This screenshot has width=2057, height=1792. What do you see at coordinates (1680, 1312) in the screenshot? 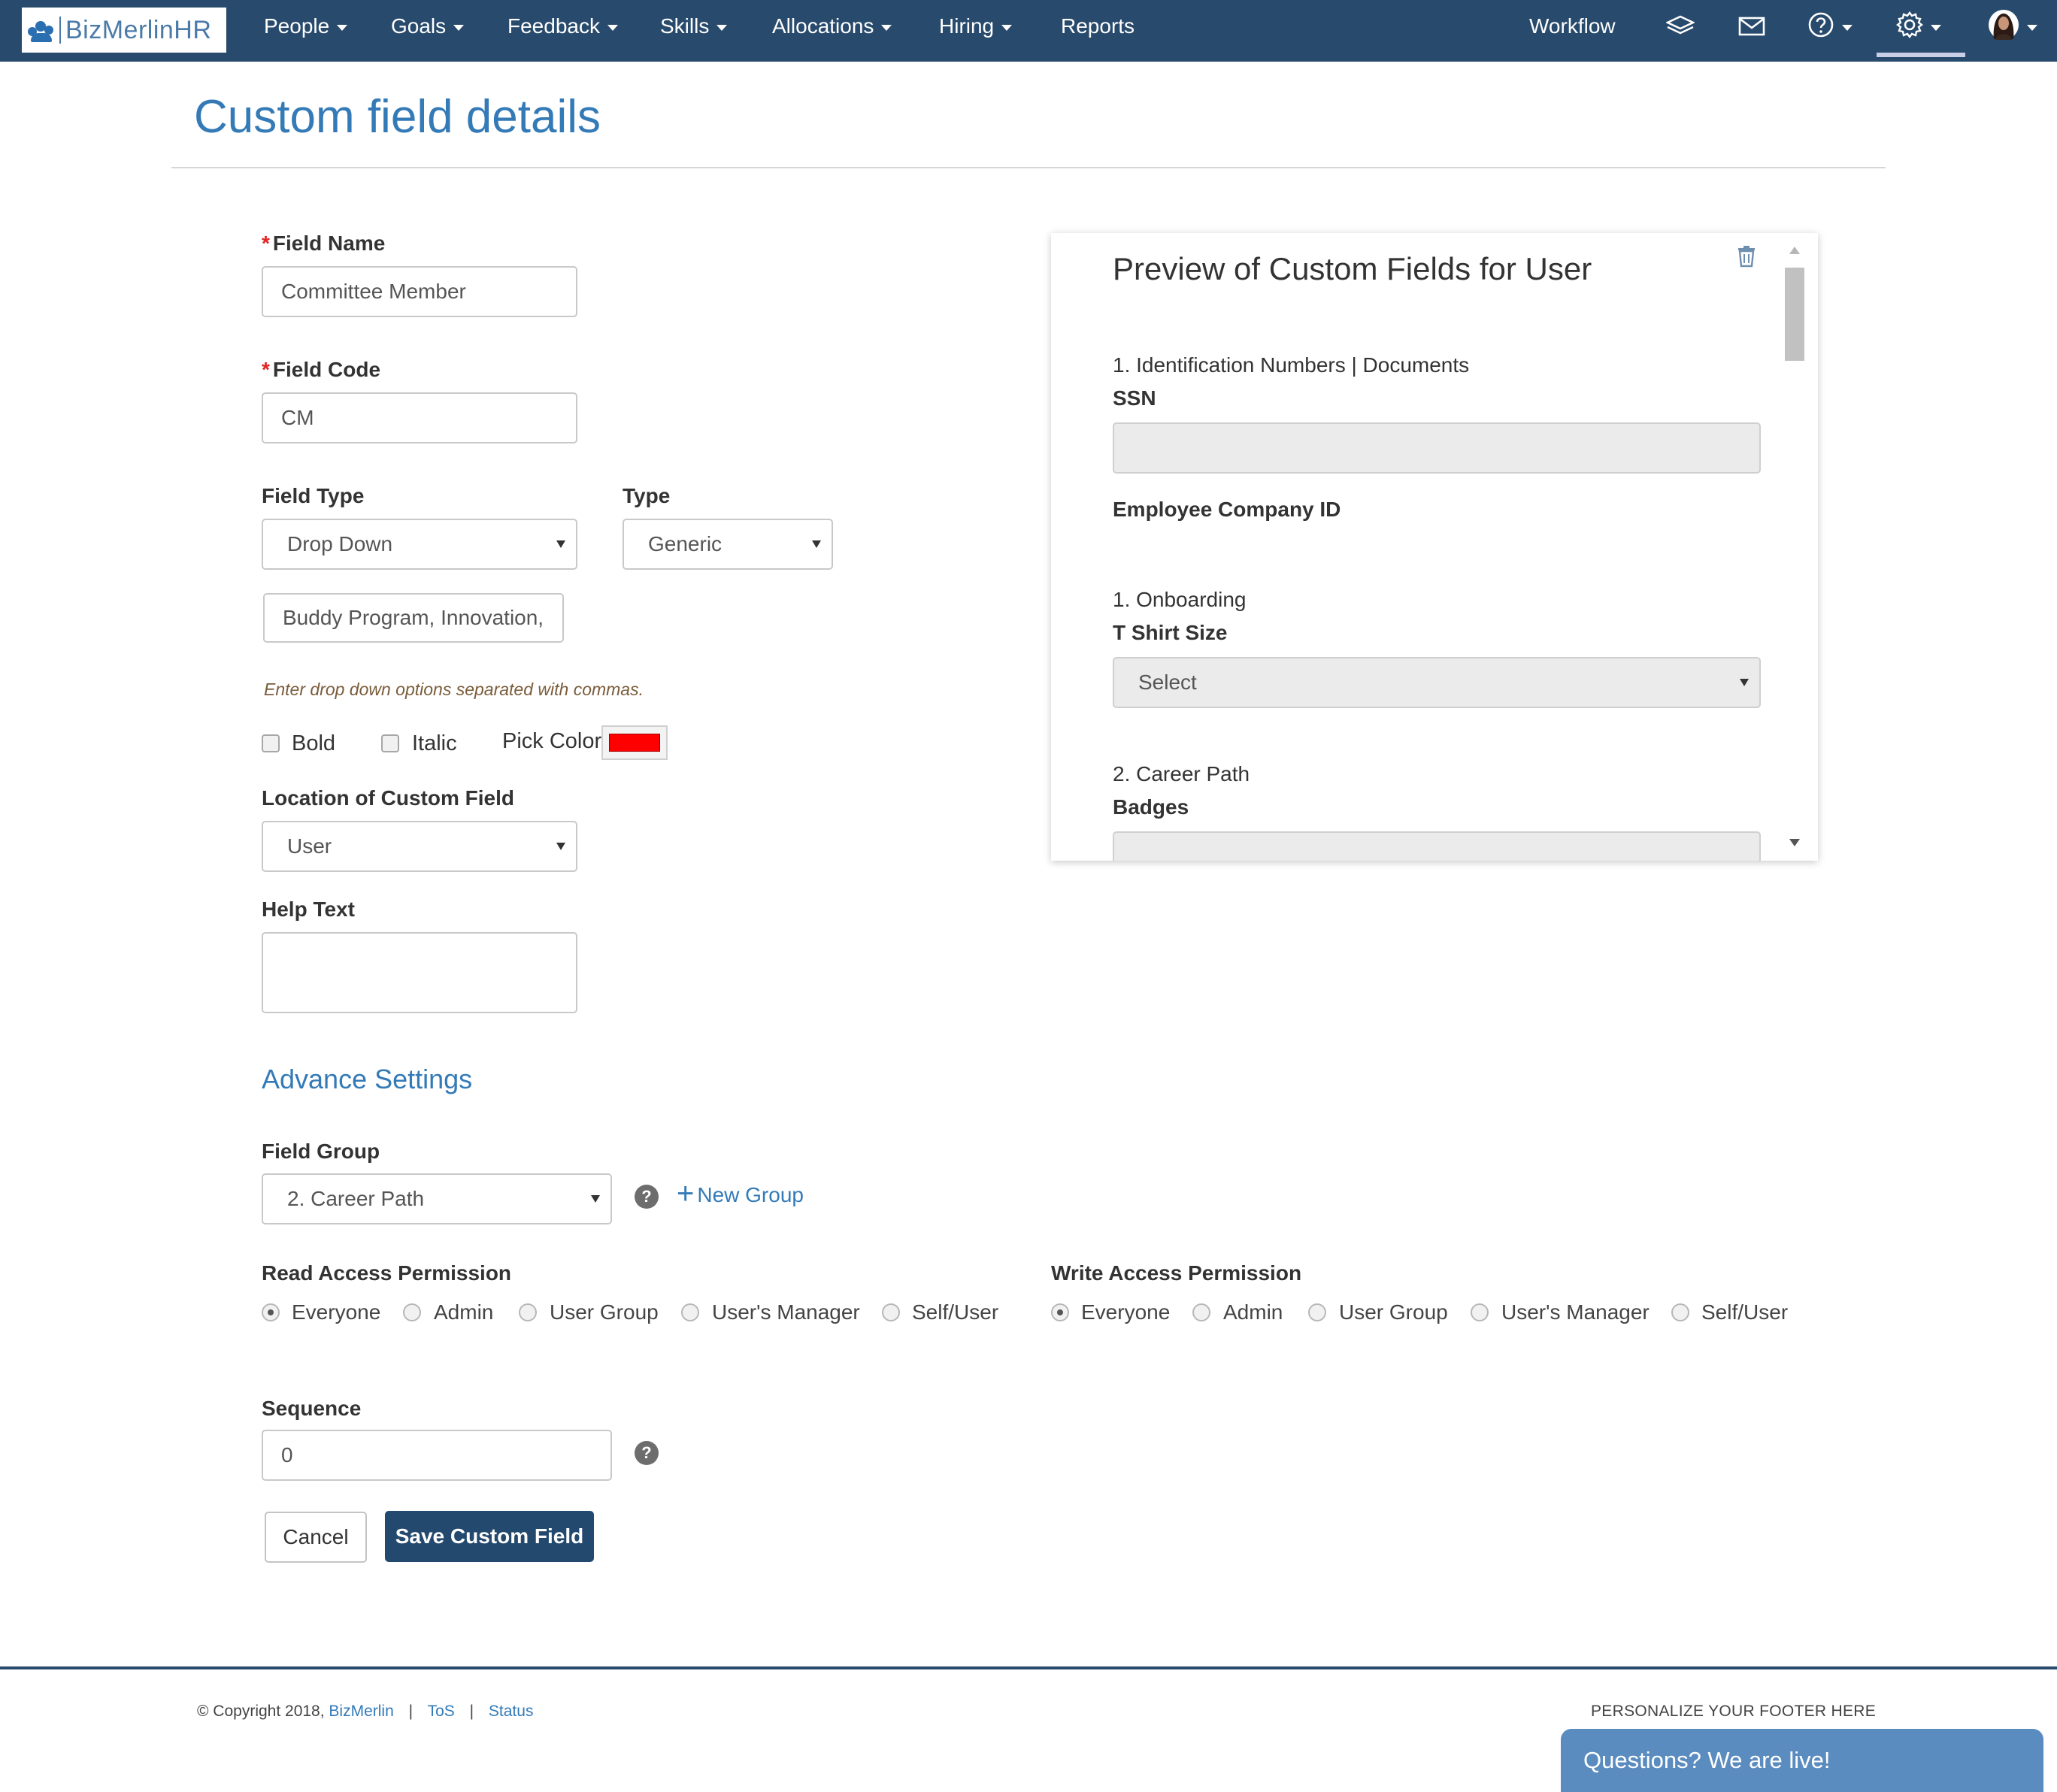
I see `write-self-user-radio` at bounding box center [1680, 1312].